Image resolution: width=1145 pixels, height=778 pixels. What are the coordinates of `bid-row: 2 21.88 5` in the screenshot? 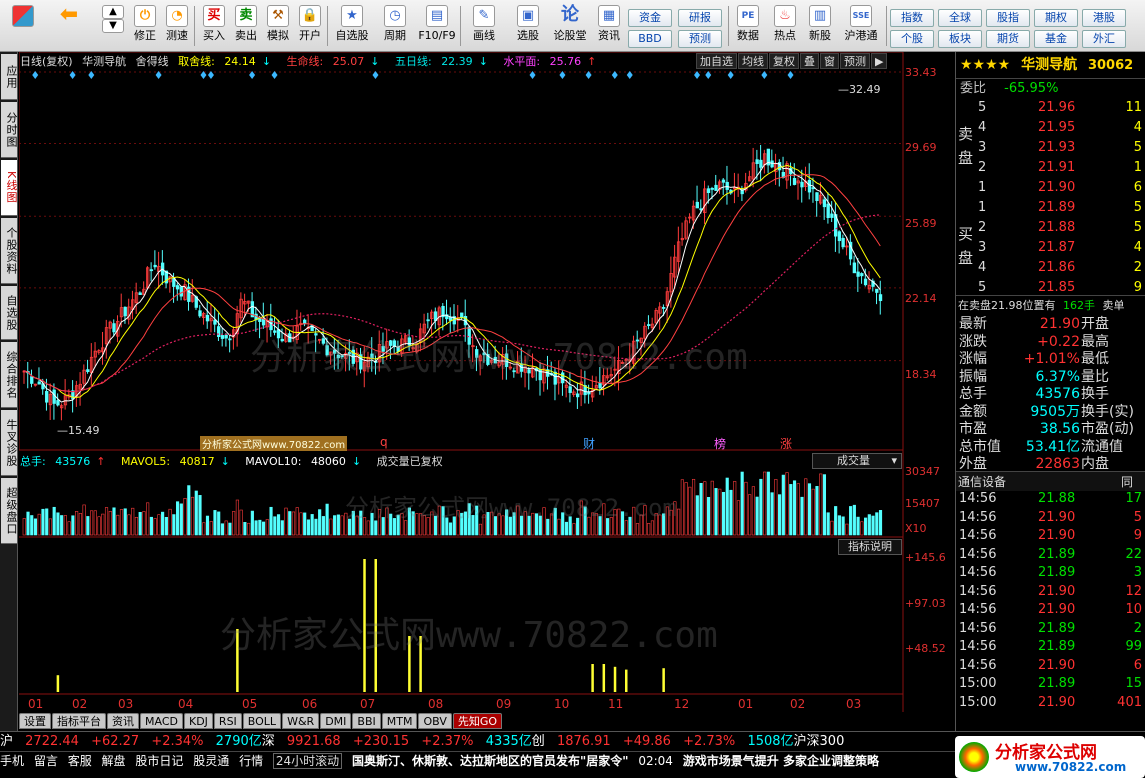 It's located at (1050, 228).